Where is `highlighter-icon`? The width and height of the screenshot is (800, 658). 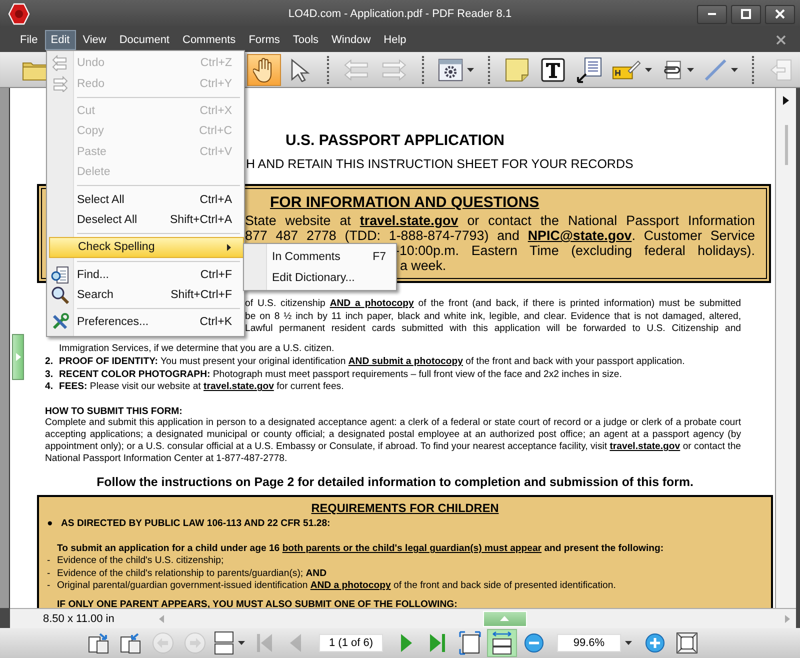 highlighter-icon is located at coordinates (626, 69).